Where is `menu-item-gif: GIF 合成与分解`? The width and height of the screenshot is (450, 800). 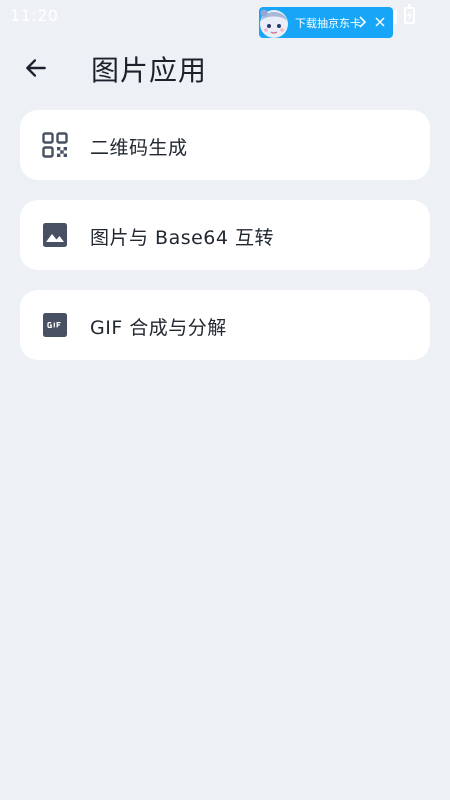 menu-item-gif: GIF 合成与分解 is located at coordinates (225, 325).